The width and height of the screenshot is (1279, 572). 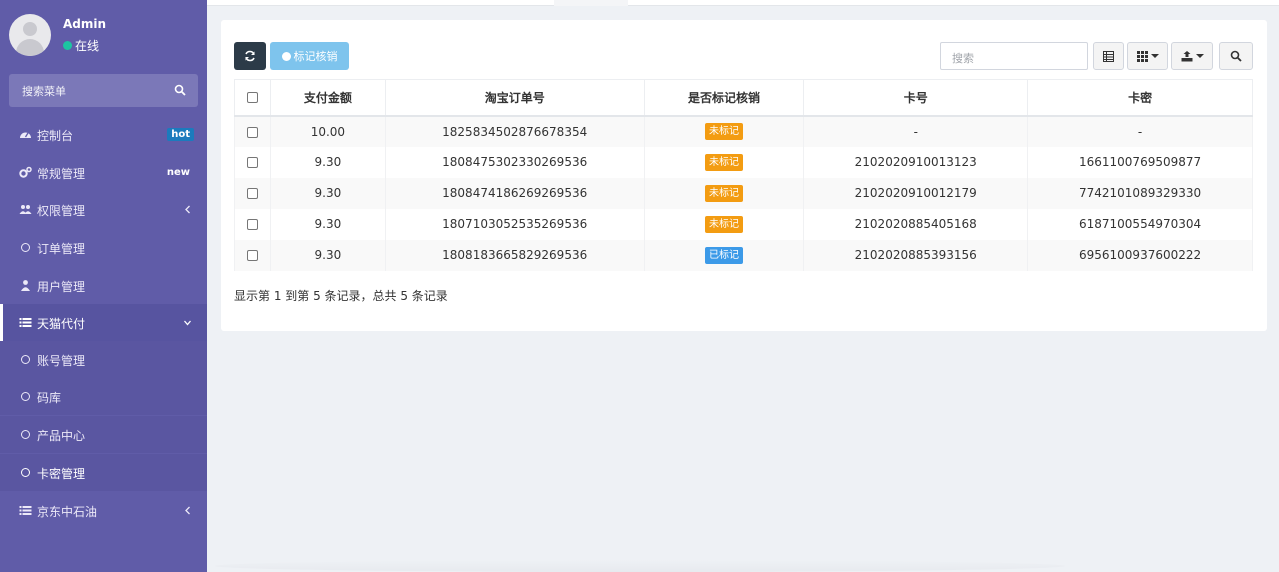 I want to click on sidebar-item-accounts: 账号管理, so click(x=103, y=359).